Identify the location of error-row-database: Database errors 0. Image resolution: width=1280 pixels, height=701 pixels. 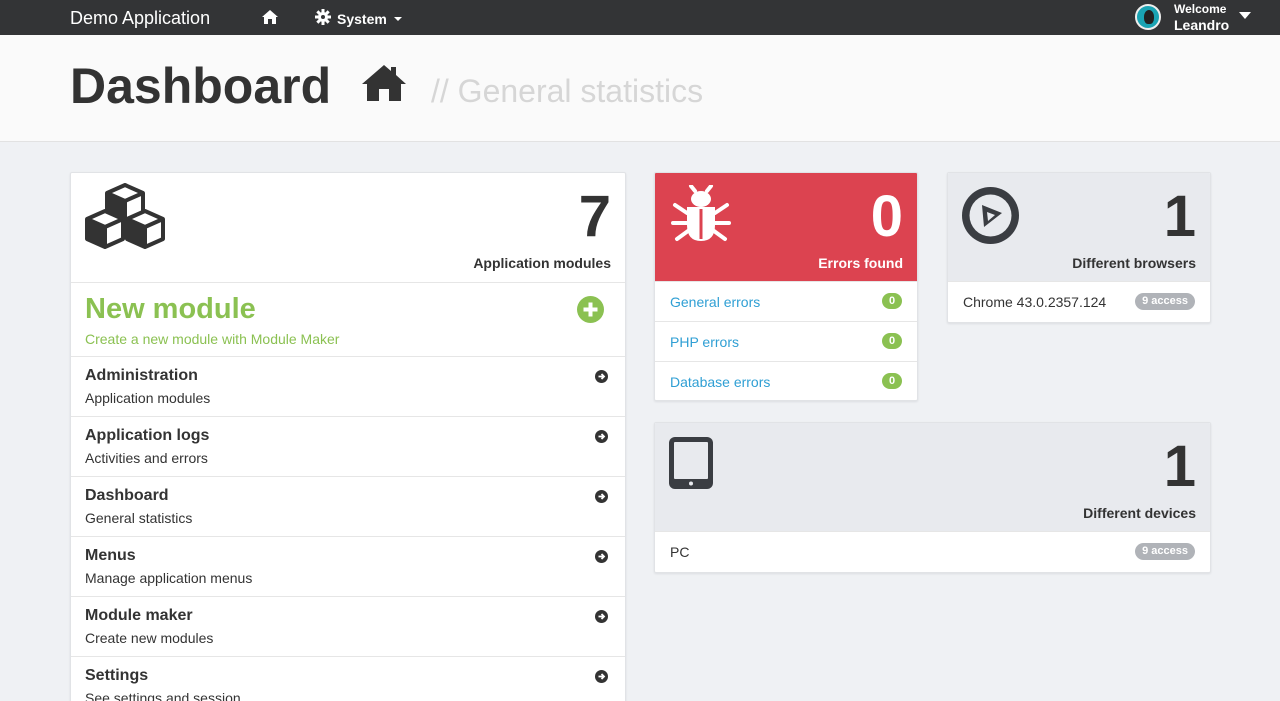
(786, 381).